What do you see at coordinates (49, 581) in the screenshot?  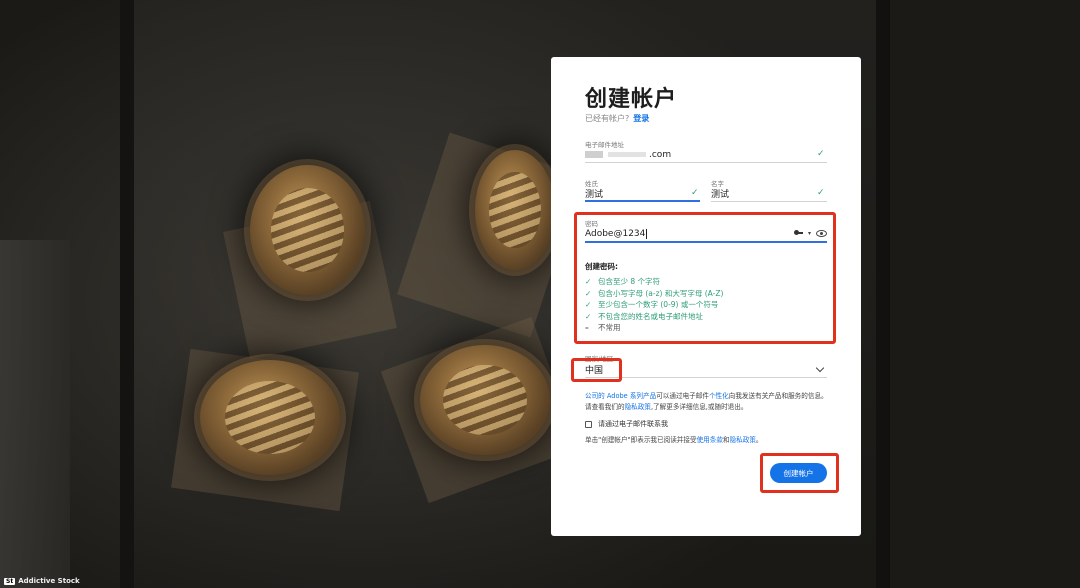 I see `stock-watermark-text: Addictive Stock` at bounding box center [49, 581].